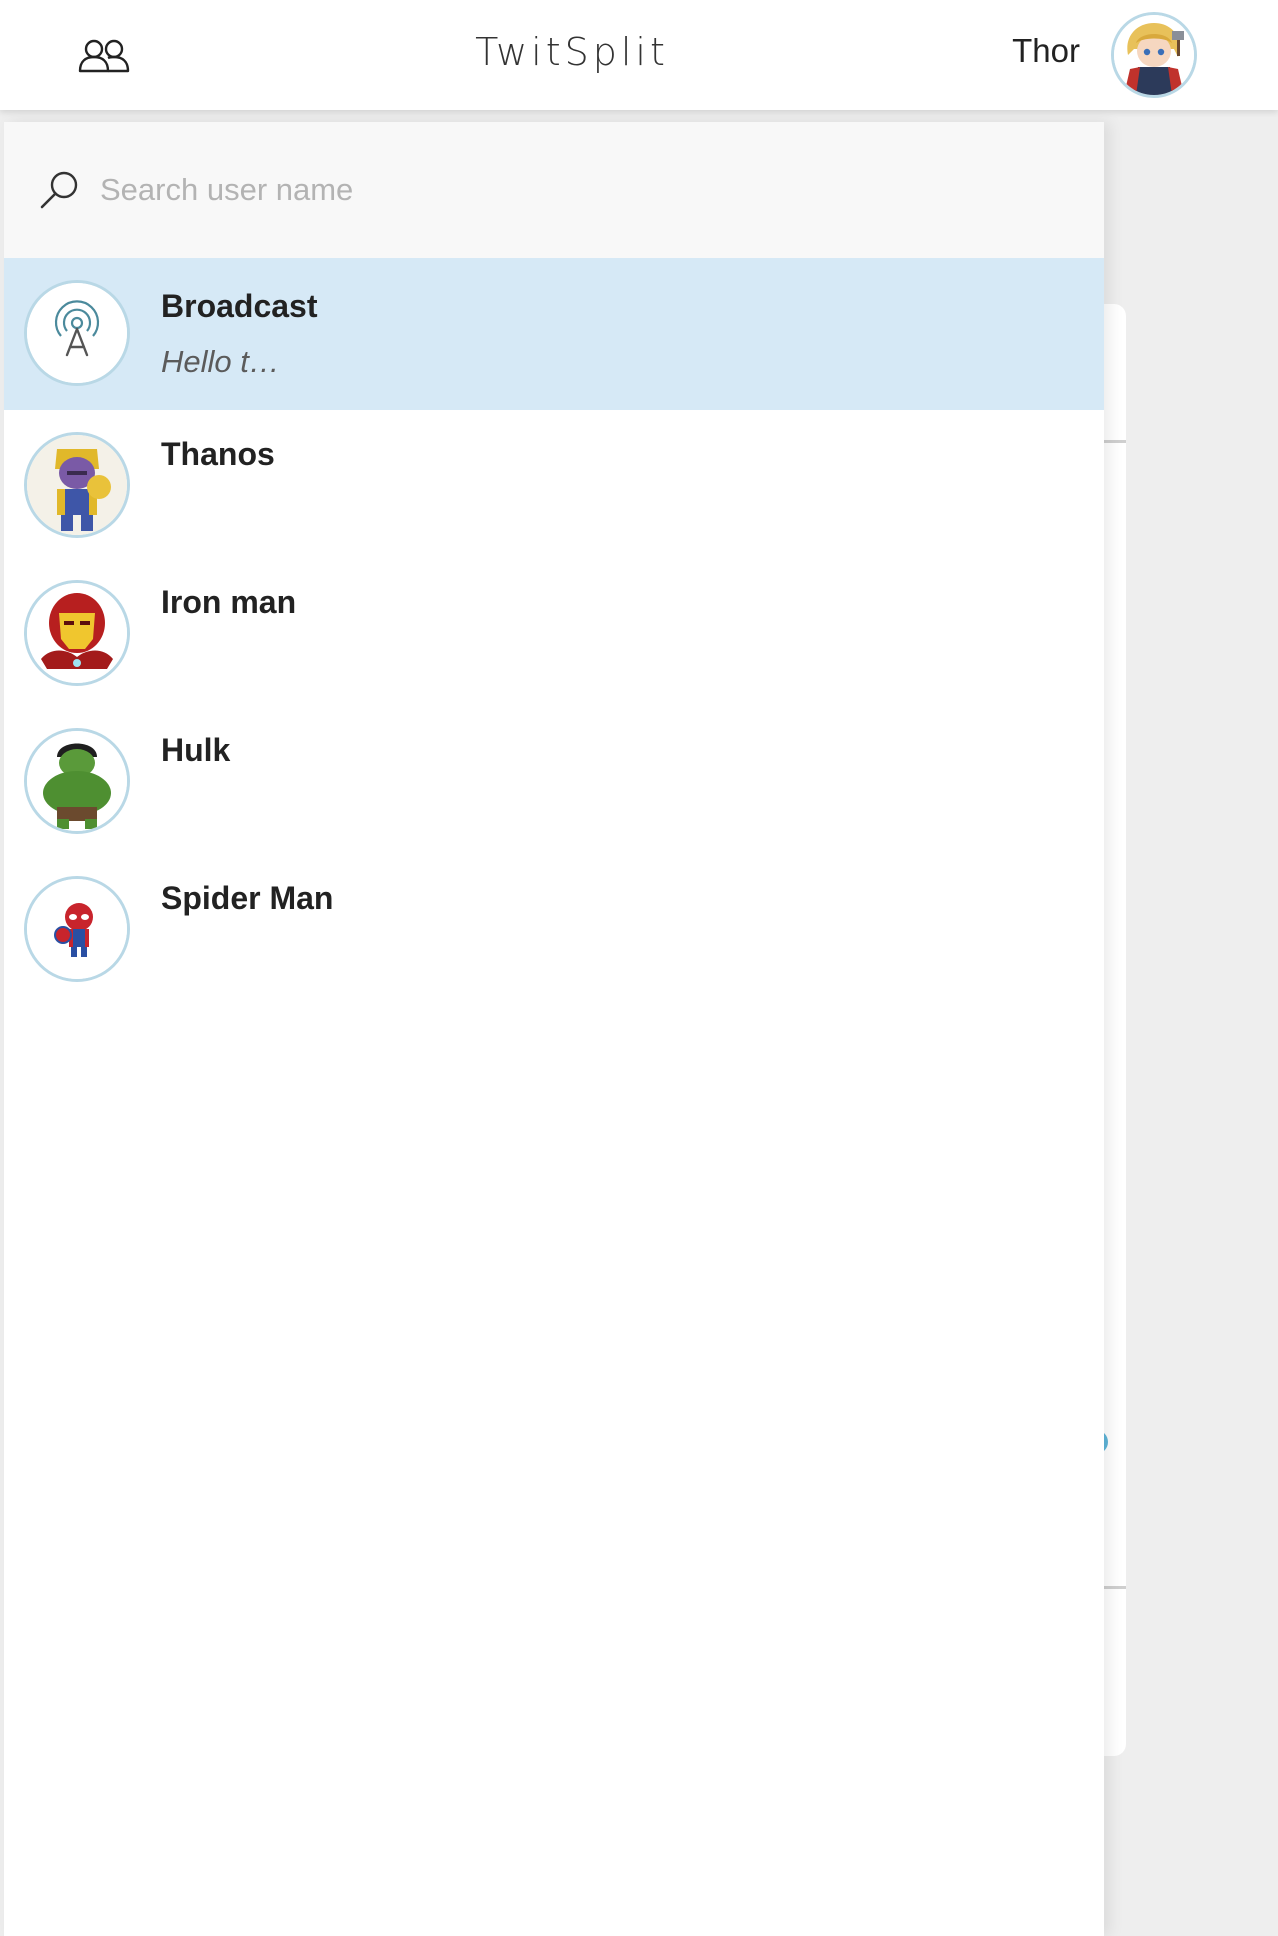 This screenshot has height=1936, width=1278. What do you see at coordinates (554, 928) in the screenshot?
I see `list-item-spider-man: Spider Man` at bounding box center [554, 928].